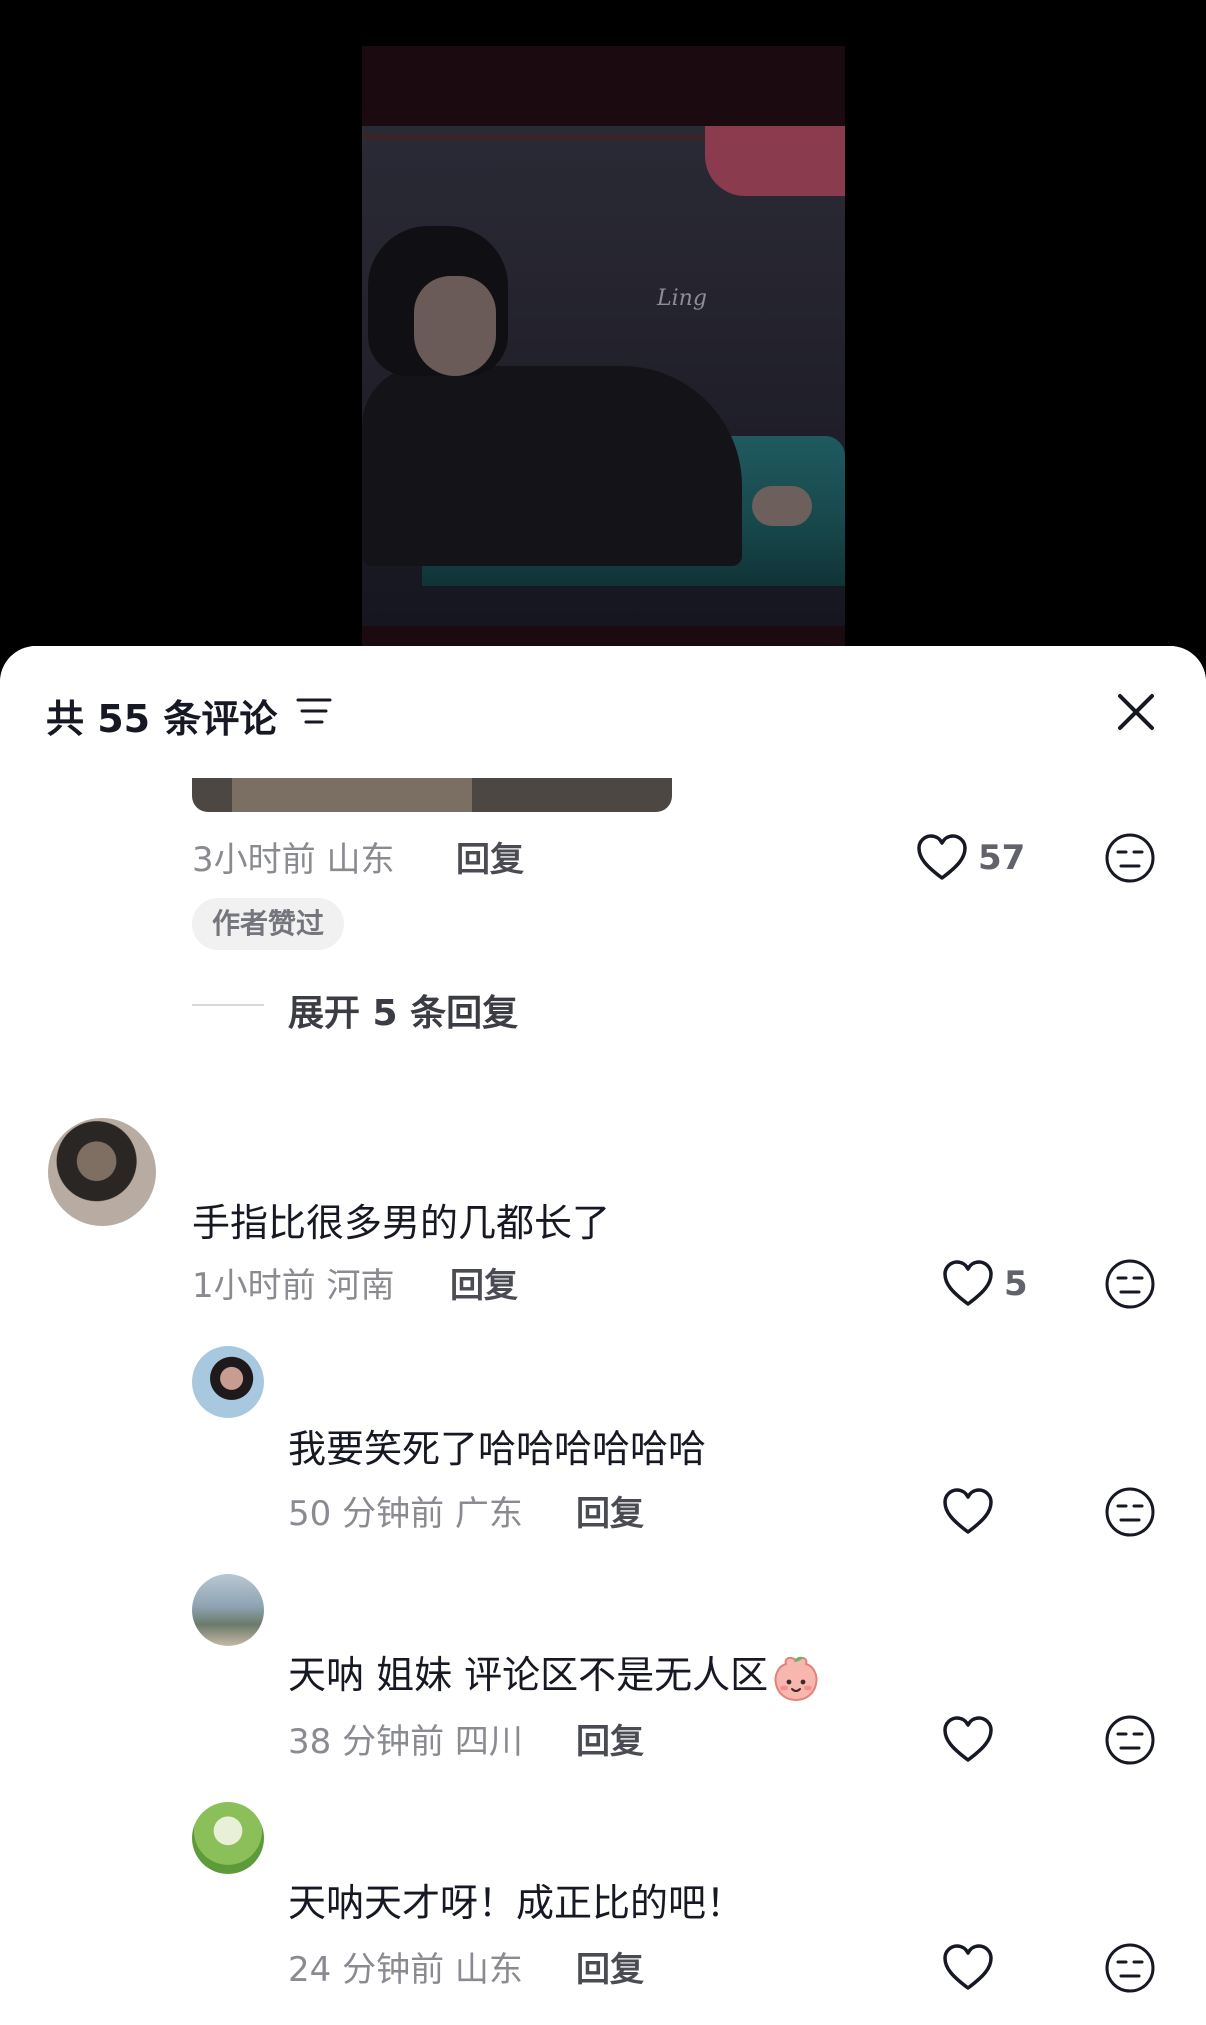 The height and width of the screenshot is (2025, 1206). I want to click on video-frame: Ling, so click(603, 346).